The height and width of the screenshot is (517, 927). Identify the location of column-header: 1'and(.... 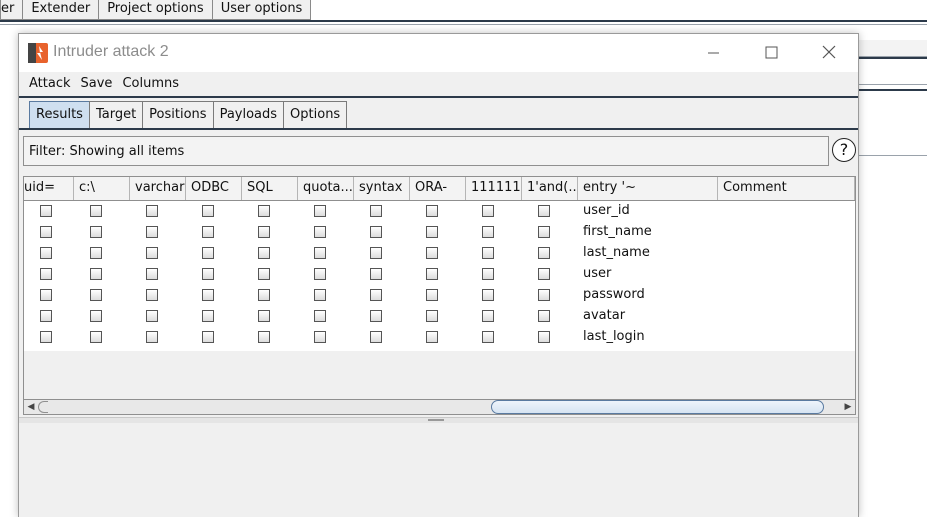
(550, 188).